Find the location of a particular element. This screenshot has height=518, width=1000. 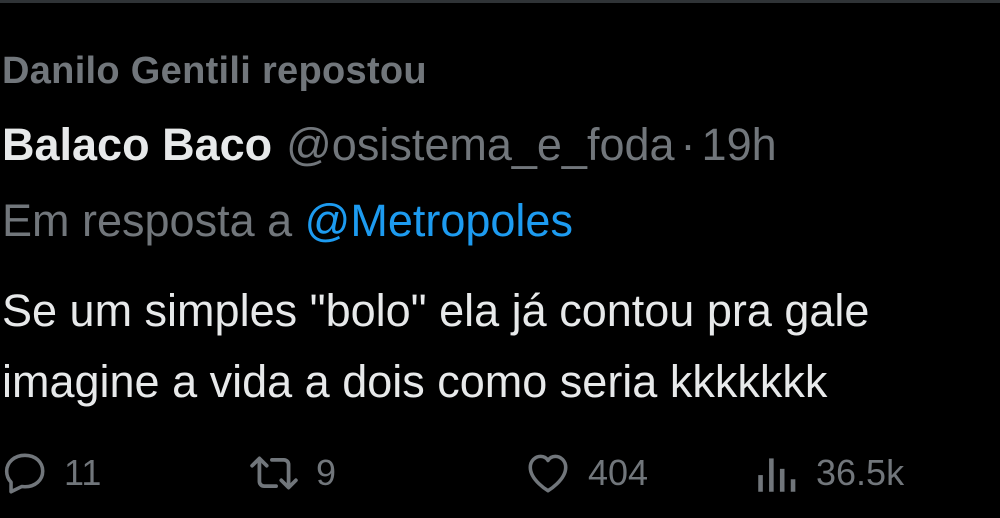

reply-button: 11 is located at coordinates (50, 473).